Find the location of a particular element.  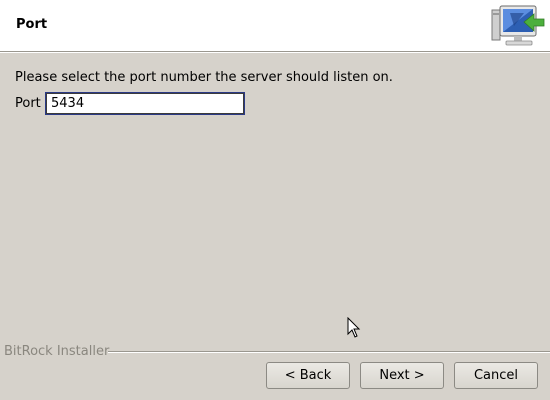

next-button: Next > is located at coordinates (402, 375).